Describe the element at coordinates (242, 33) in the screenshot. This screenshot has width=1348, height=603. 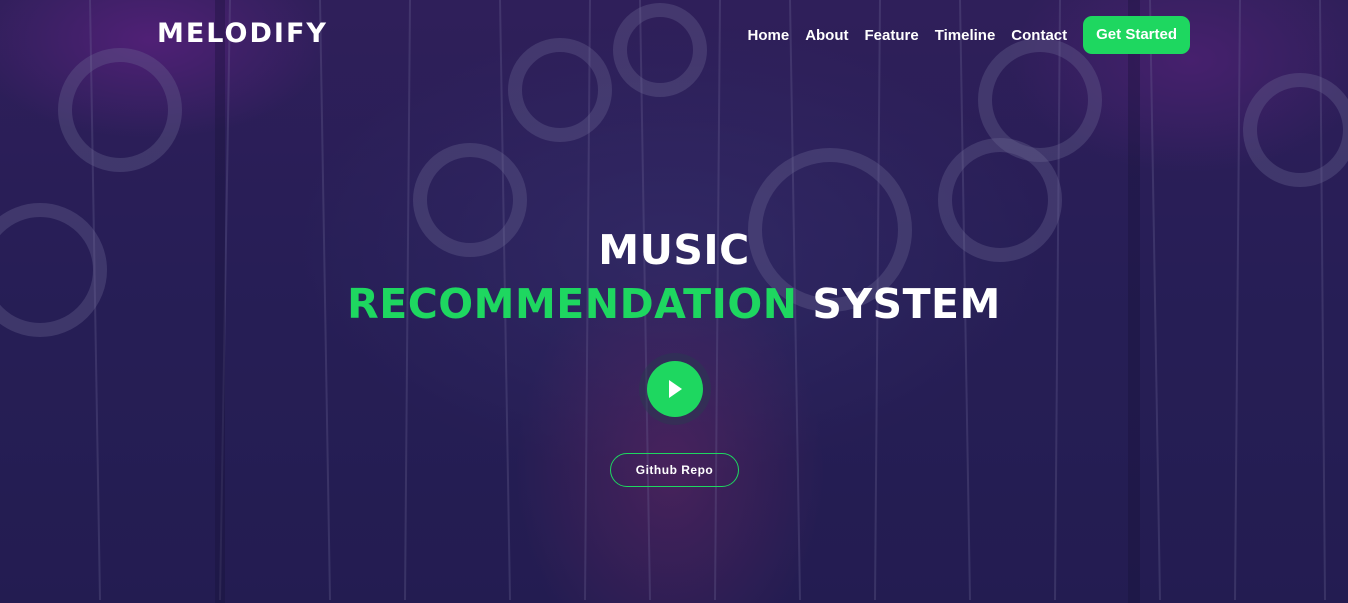
I see `site-logo: MELODIFY` at that location.